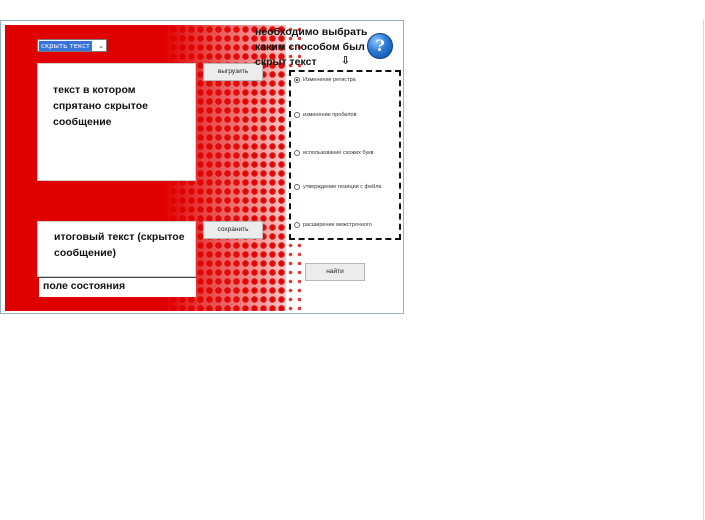 This screenshot has width=705, height=520. What do you see at coordinates (342, 187) in the screenshot?
I see `radio-label: утверждение позиции с фейла` at bounding box center [342, 187].